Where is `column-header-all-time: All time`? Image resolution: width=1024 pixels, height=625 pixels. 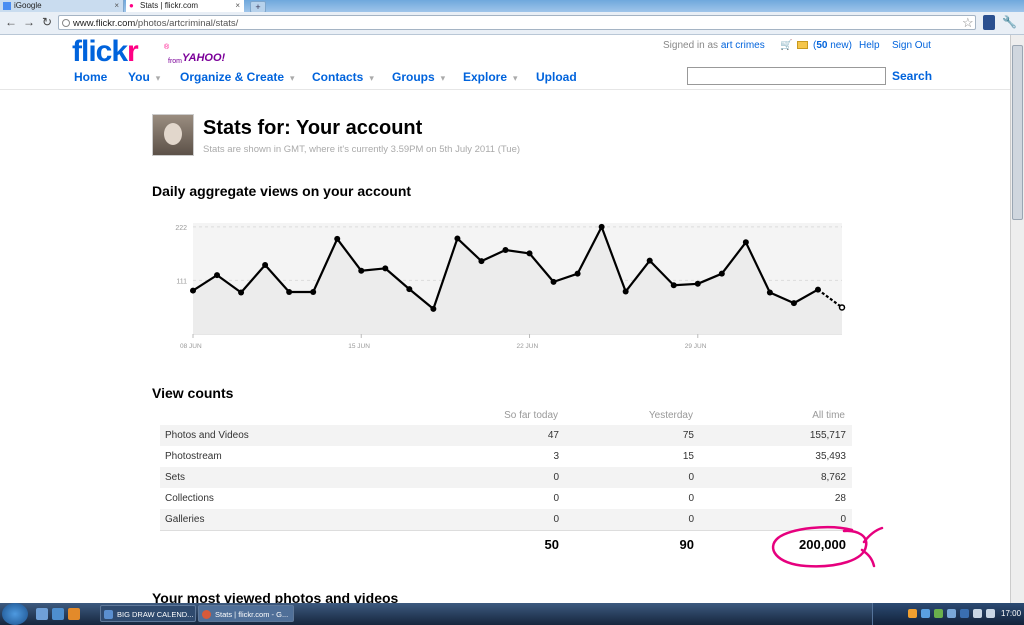
column-header-all-time: All time is located at coordinates (828, 415).